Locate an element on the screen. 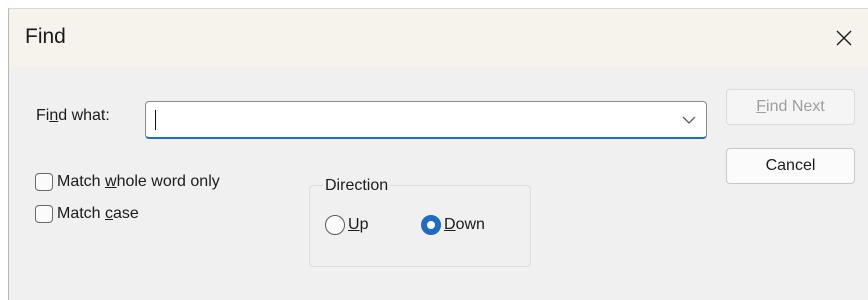 Image resolution: width=868 pixels, height=300 pixels. direction-down-radio is located at coordinates (431, 225).